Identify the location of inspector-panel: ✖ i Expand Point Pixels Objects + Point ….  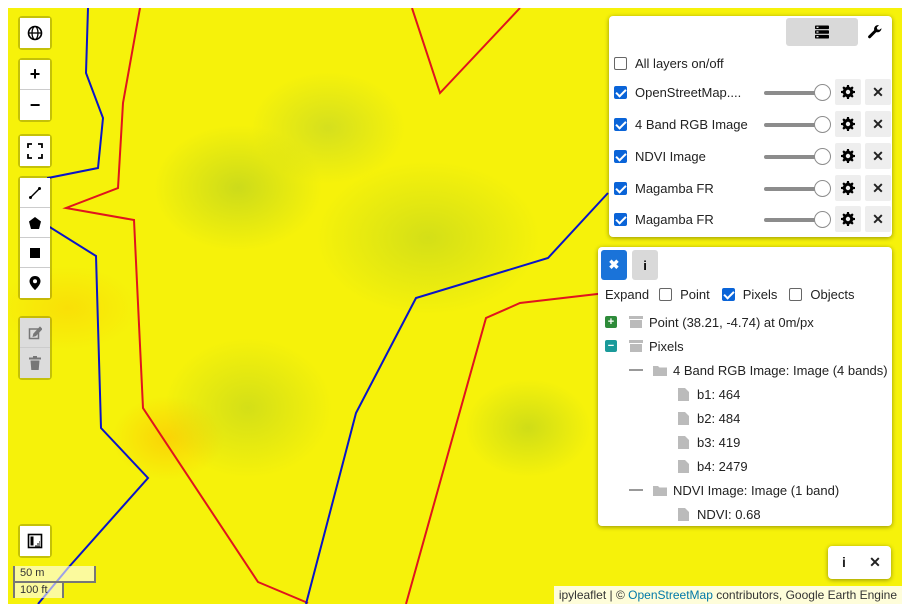
(745, 386).